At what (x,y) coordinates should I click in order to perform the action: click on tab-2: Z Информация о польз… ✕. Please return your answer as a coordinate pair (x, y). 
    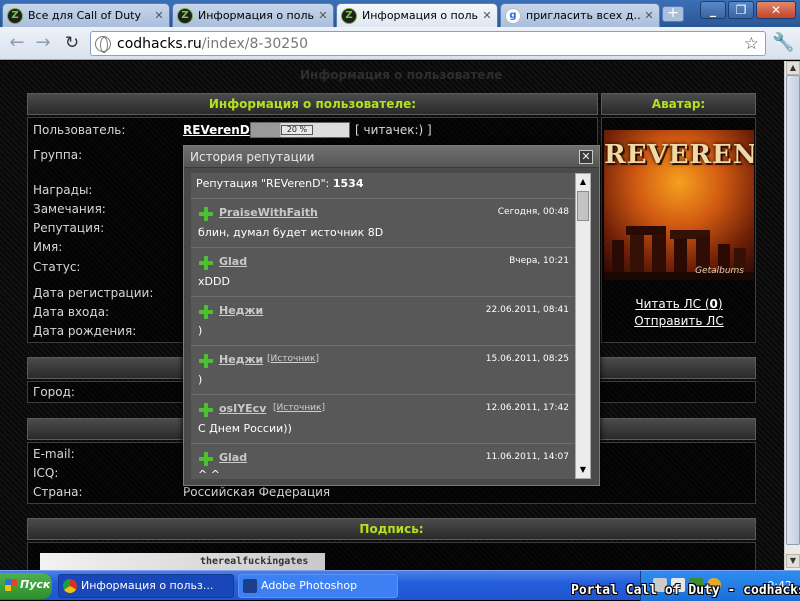
    Looking at the image, I should click on (253, 15).